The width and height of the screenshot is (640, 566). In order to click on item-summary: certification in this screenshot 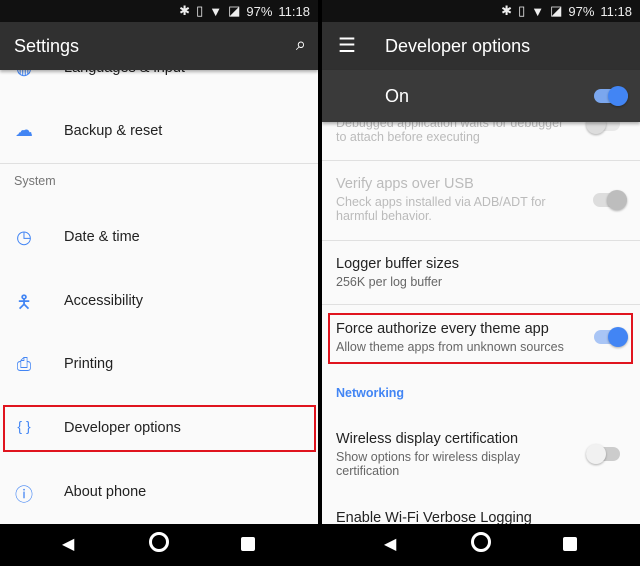, I will do `click(368, 471)`.